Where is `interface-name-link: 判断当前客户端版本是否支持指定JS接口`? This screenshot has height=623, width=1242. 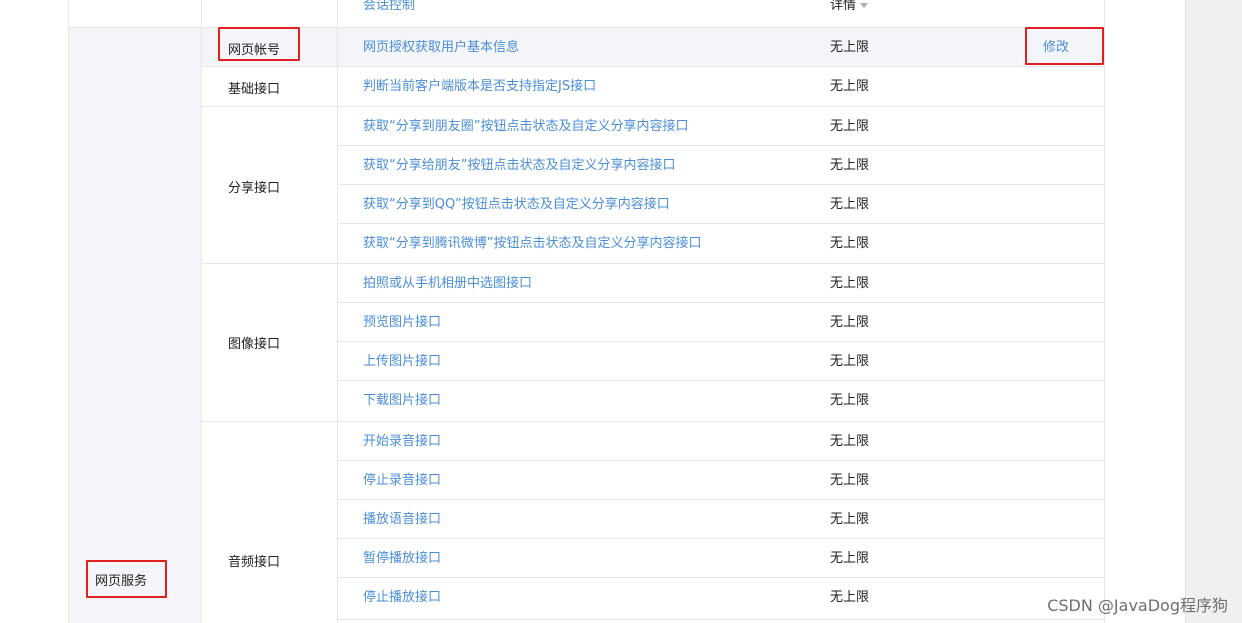
interface-name-link: 判断当前客户端版本是否支持指定JS接口 is located at coordinates (479, 86).